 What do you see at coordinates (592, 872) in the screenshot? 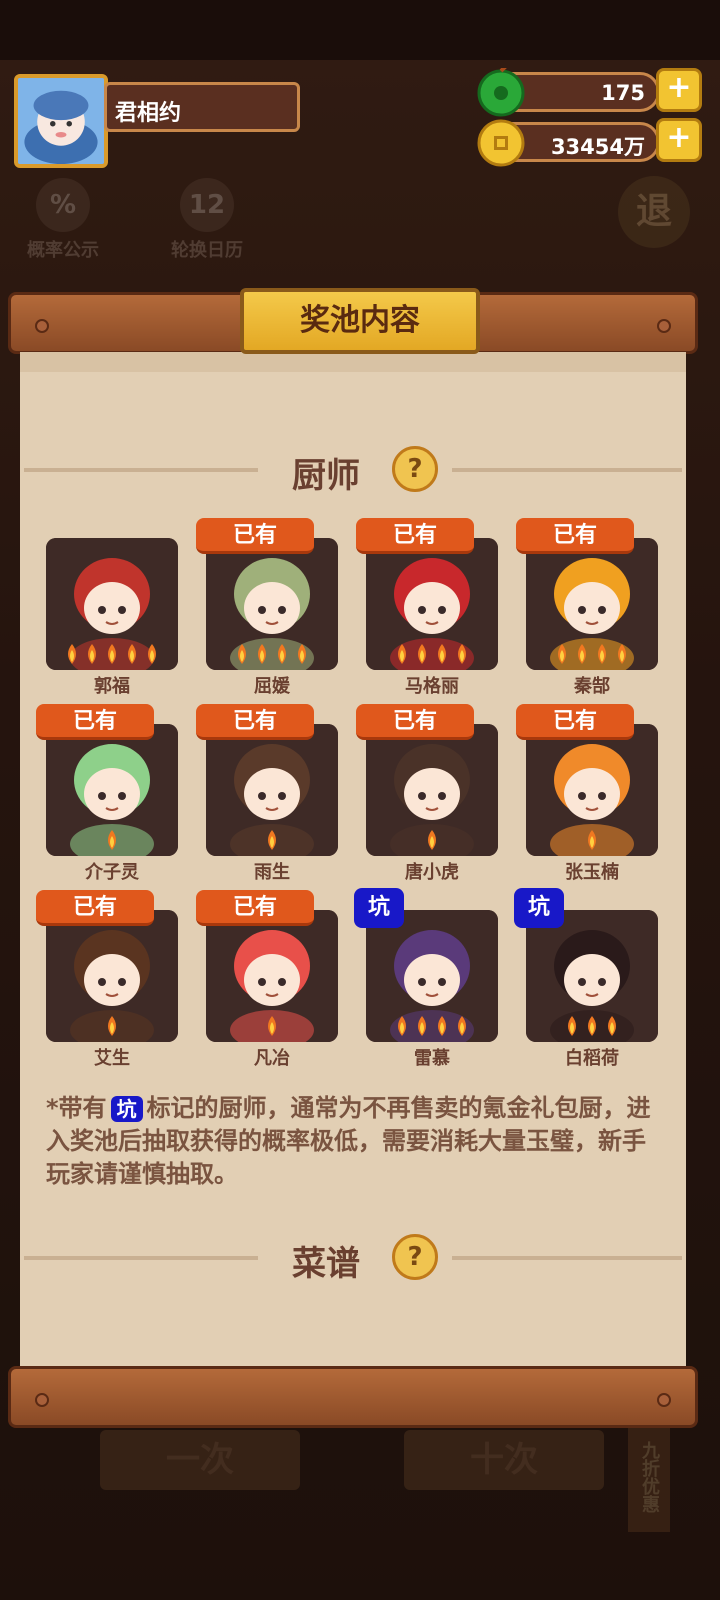
I see `chef-name: 张玉楠` at bounding box center [592, 872].